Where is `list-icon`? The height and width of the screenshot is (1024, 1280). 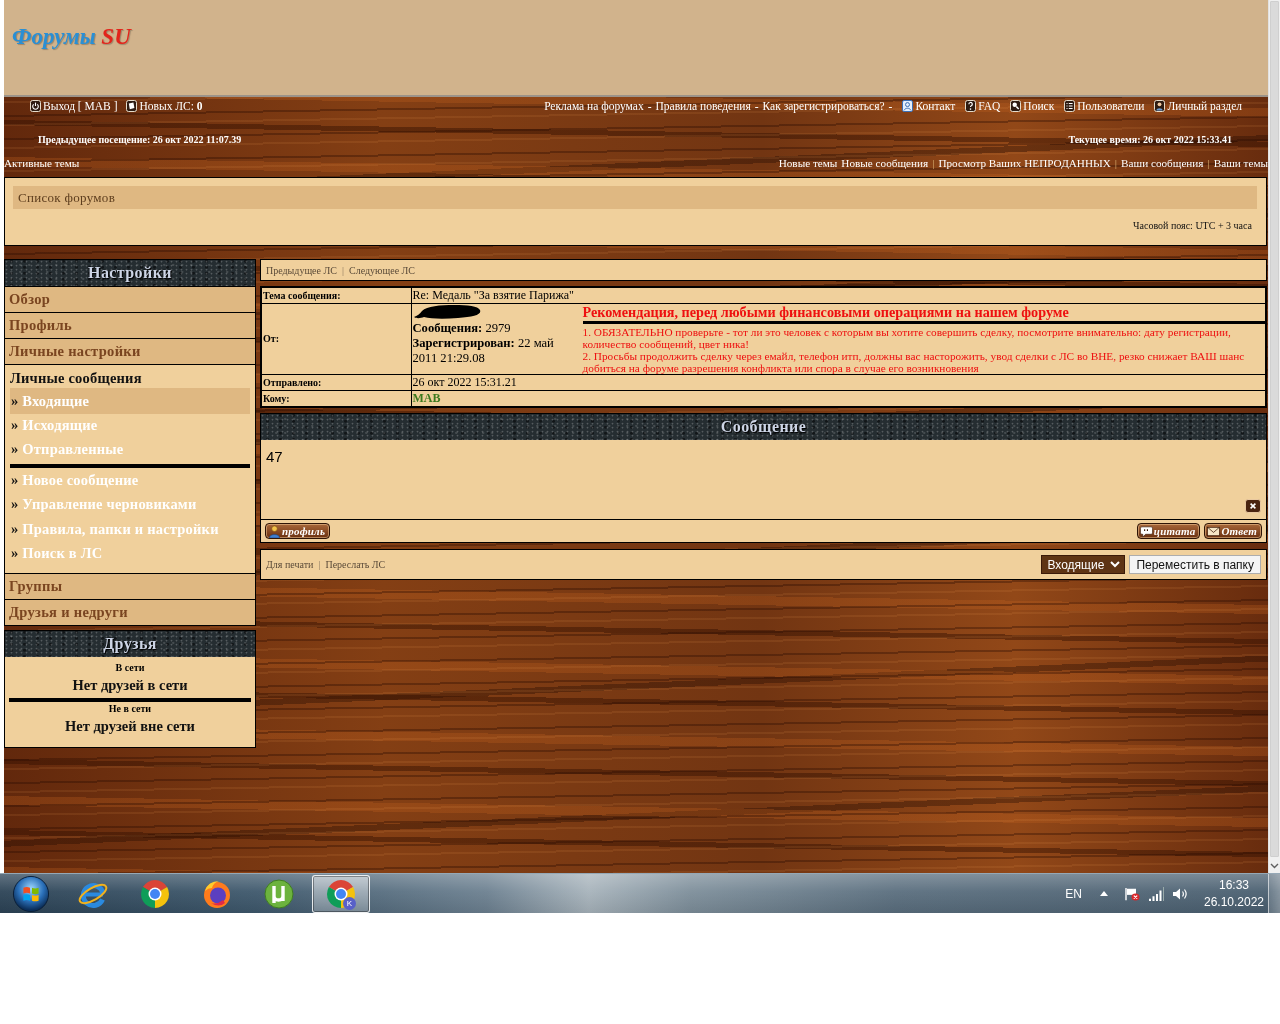 list-icon is located at coordinates (1070, 106).